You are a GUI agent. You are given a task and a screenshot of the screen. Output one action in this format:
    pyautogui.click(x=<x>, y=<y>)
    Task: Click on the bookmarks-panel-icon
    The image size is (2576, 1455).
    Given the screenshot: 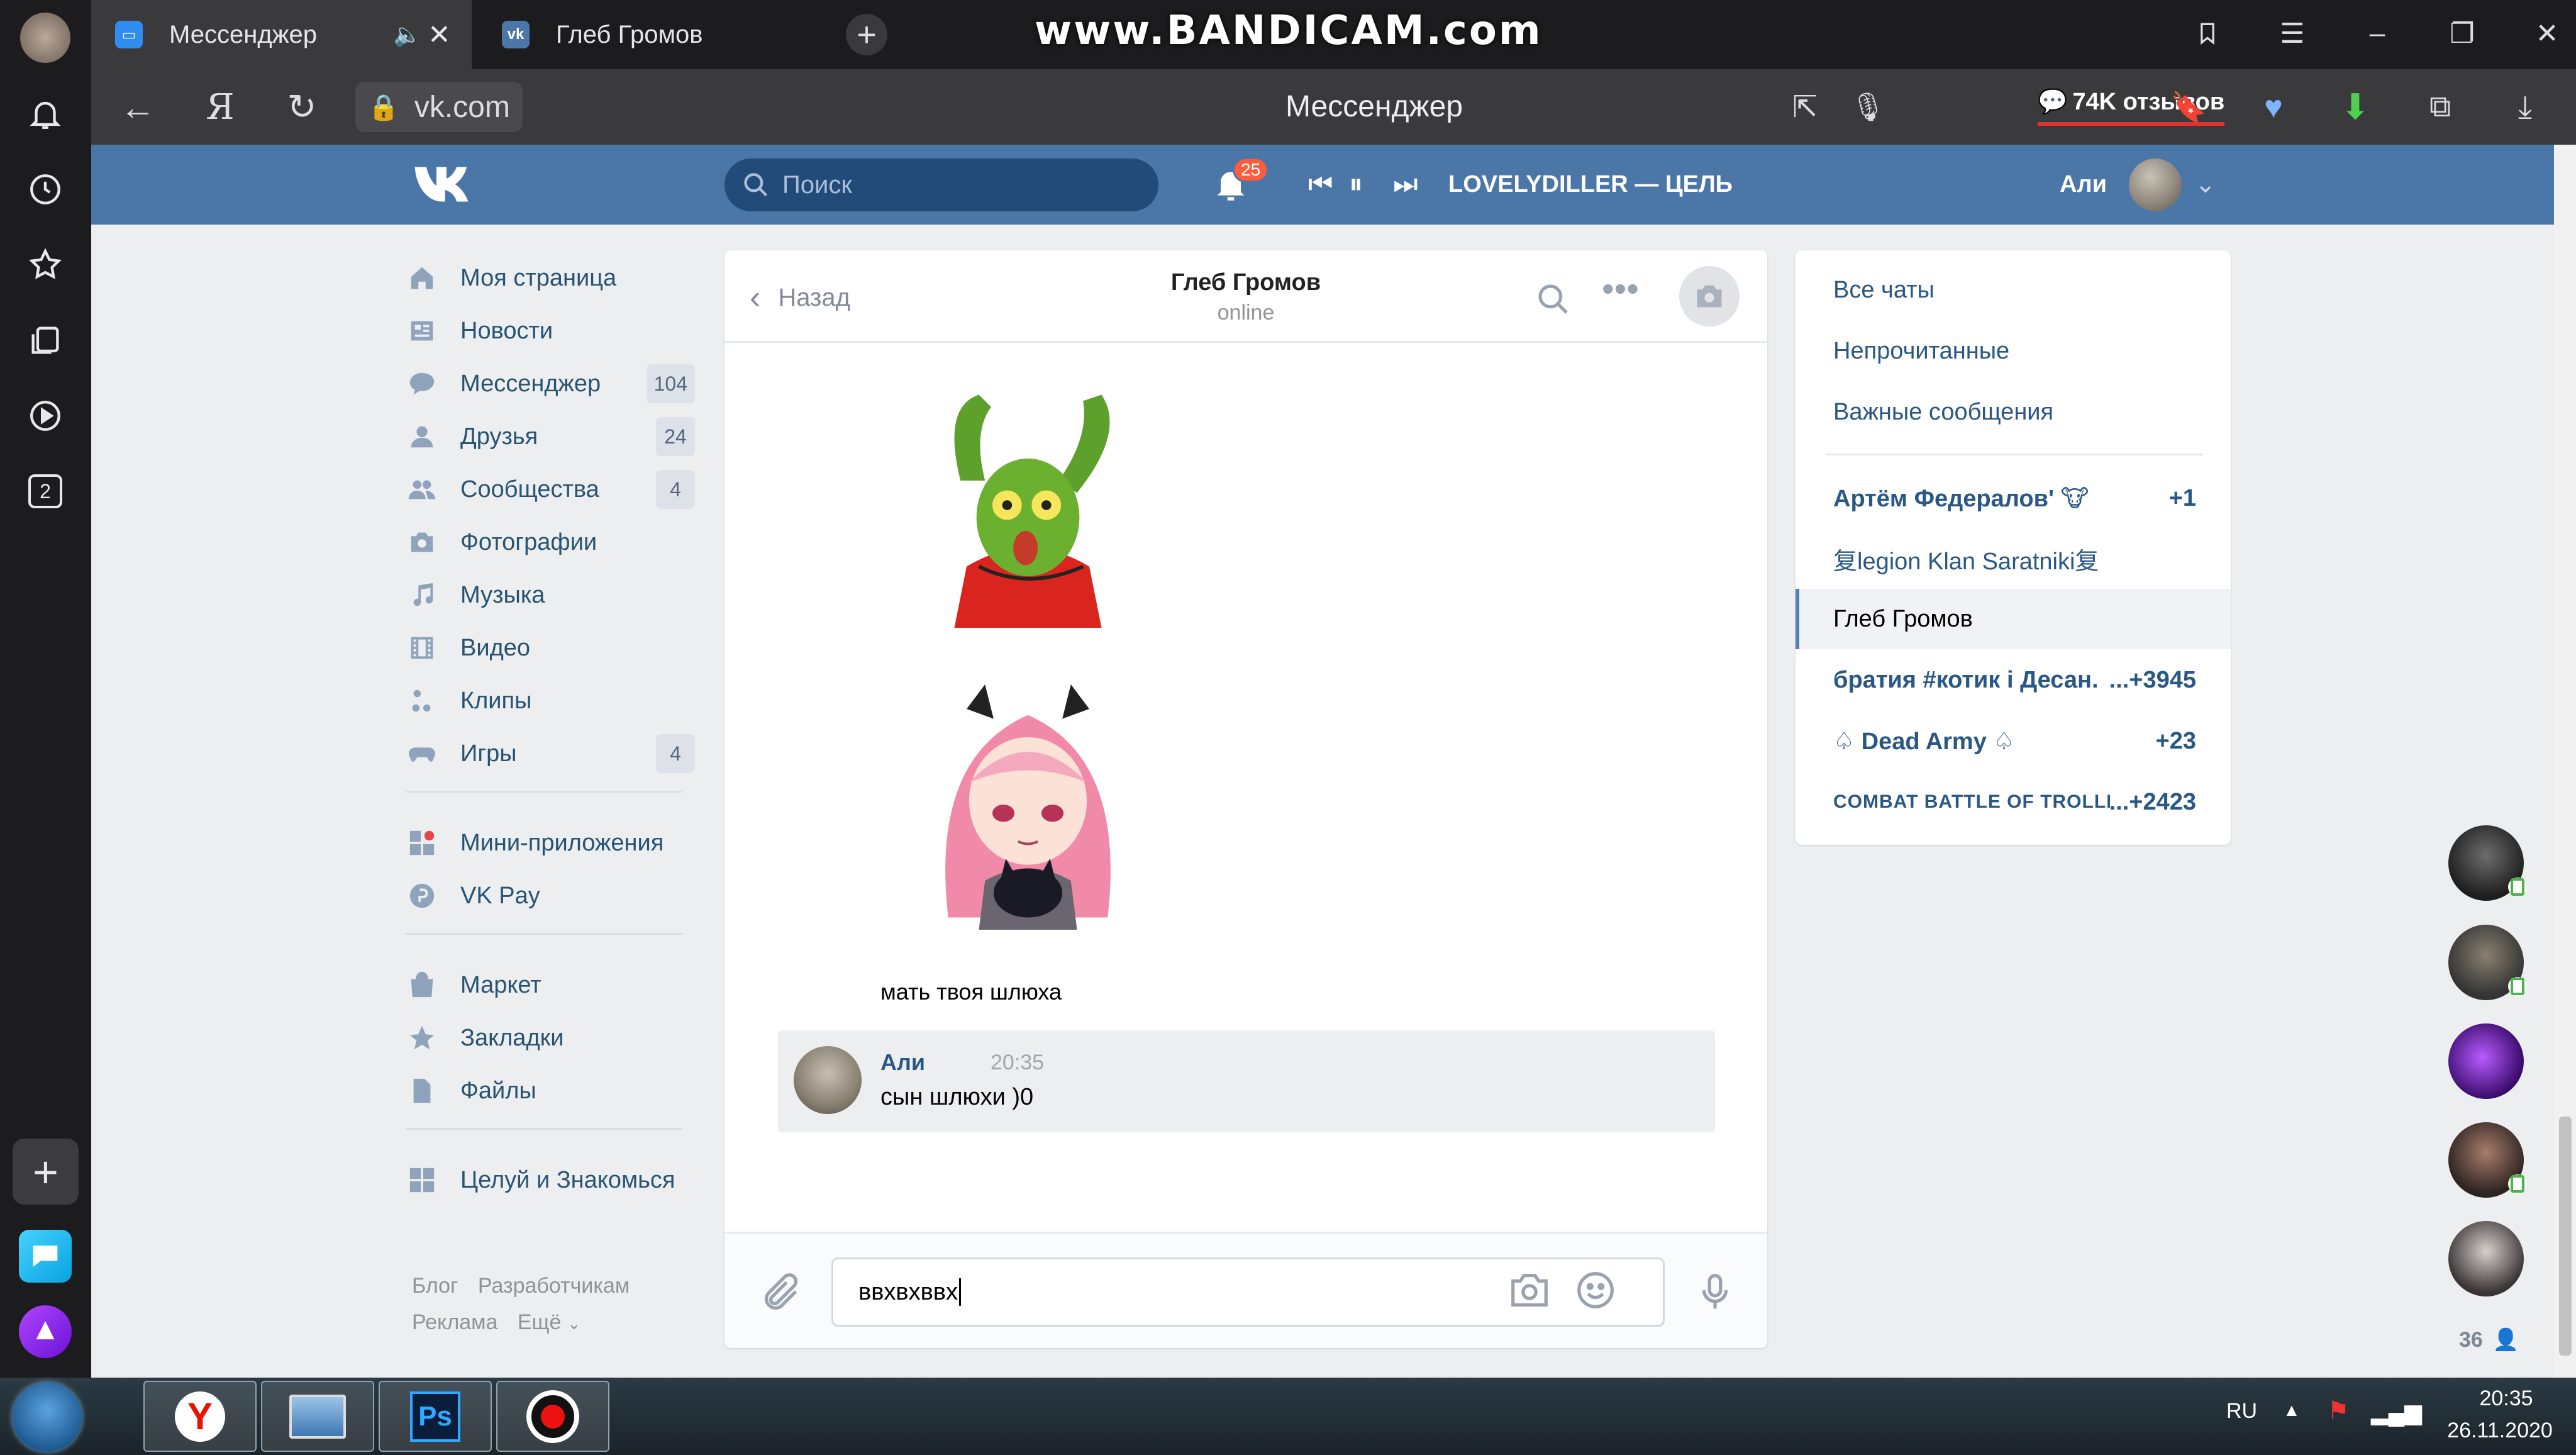 What is the action you would take?
    pyautogui.click(x=2207, y=33)
    